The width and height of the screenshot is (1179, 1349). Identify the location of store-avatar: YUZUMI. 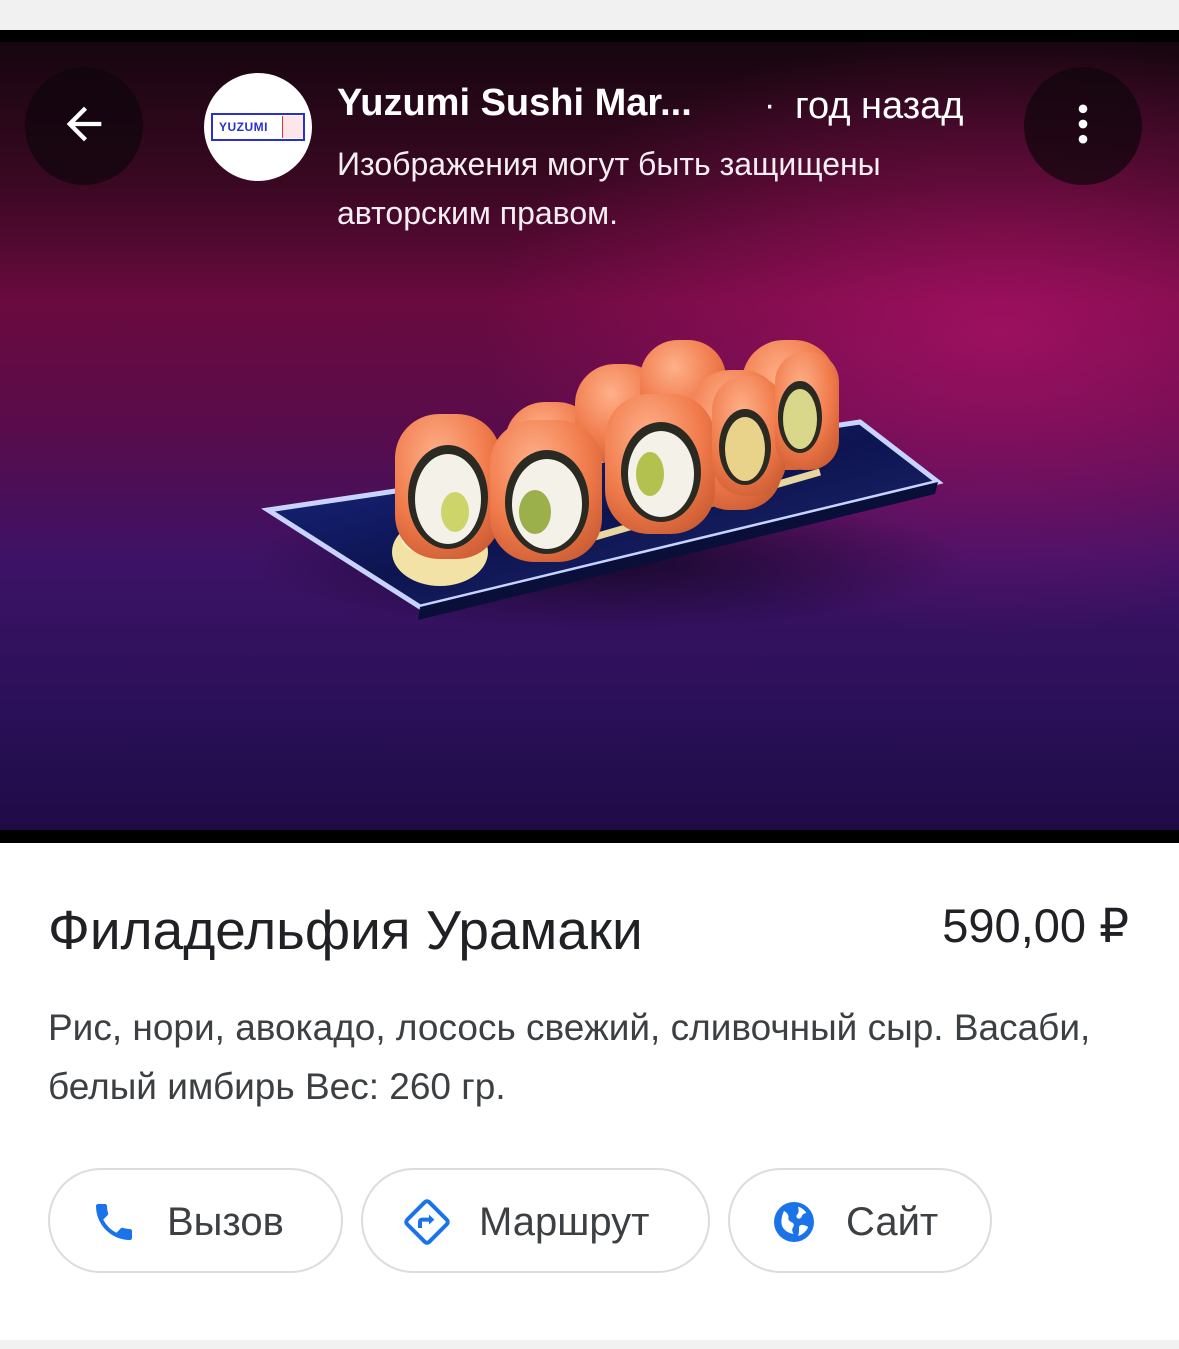
(258, 127).